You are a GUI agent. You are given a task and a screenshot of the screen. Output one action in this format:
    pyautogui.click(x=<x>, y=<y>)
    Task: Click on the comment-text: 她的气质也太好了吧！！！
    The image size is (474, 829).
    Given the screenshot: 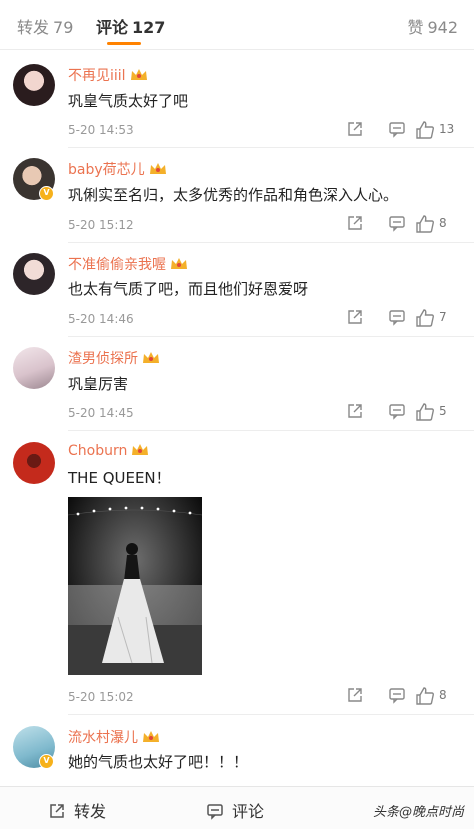 What is the action you would take?
    pyautogui.click(x=158, y=762)
    